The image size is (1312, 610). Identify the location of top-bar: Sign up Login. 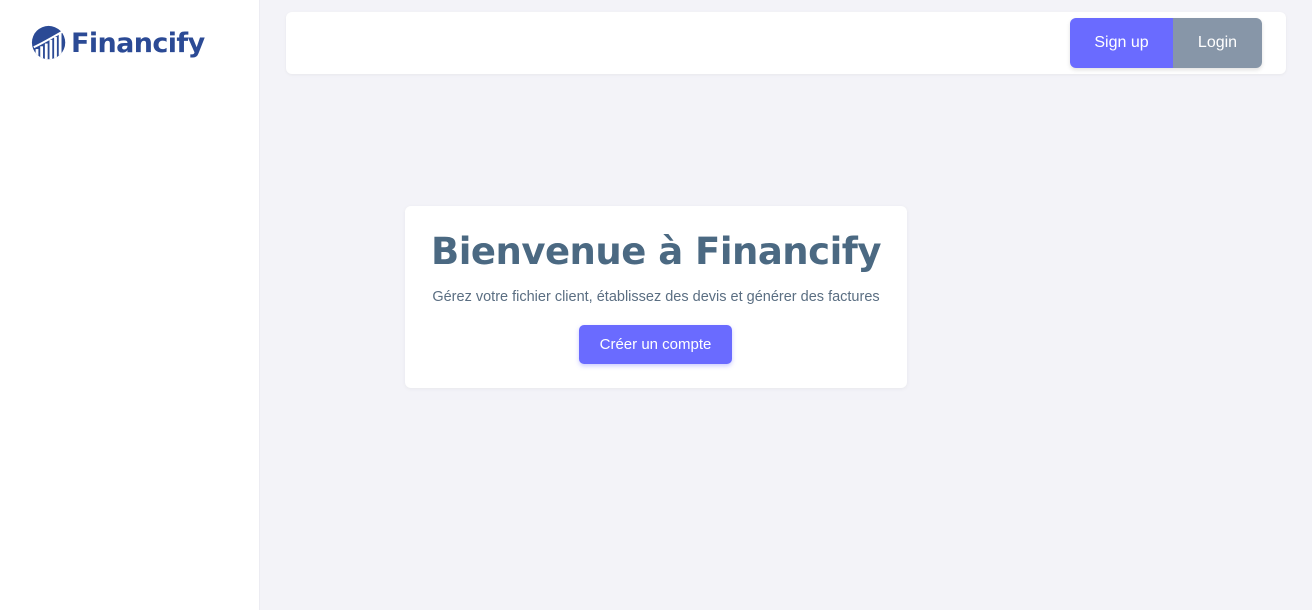
(786, 43).